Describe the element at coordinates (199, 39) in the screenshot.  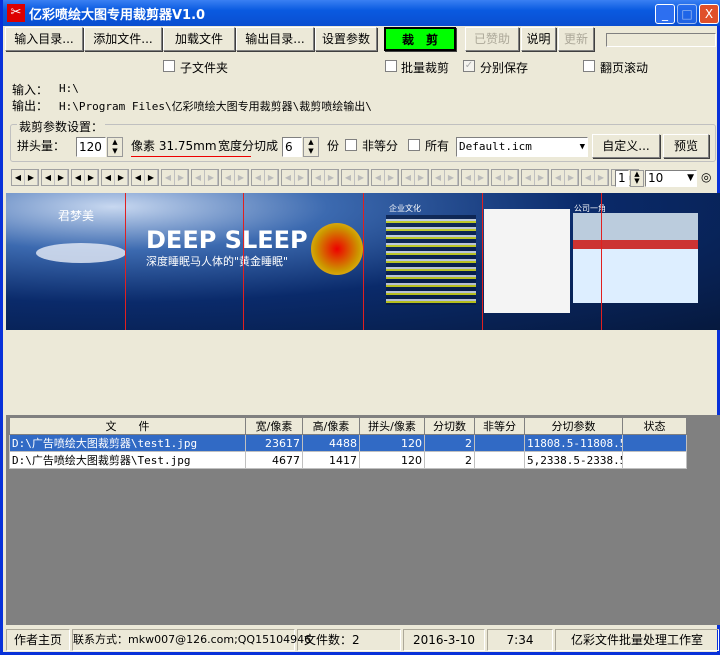
I see `load-file-button: 加载文件` at that location.